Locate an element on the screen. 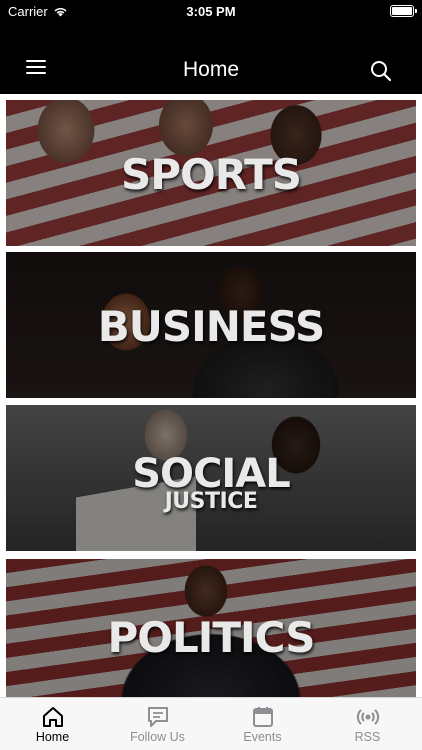 The image size is (422, 750). navigation-bar: Home is located at coordinates (211, 59).